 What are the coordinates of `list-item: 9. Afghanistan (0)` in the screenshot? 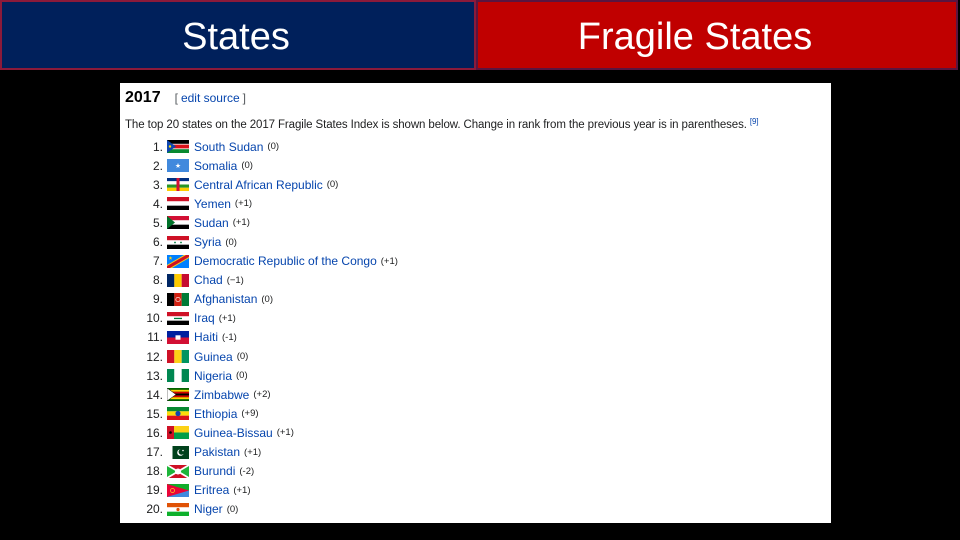 It's located at (478, 299).